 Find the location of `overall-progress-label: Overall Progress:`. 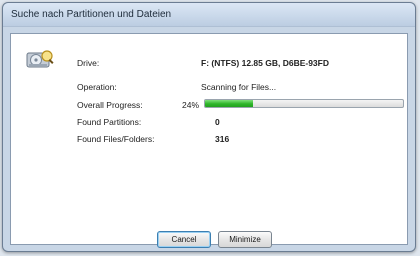

overall-progress-label: Overall Progress: is located at coordinates (110, 105).